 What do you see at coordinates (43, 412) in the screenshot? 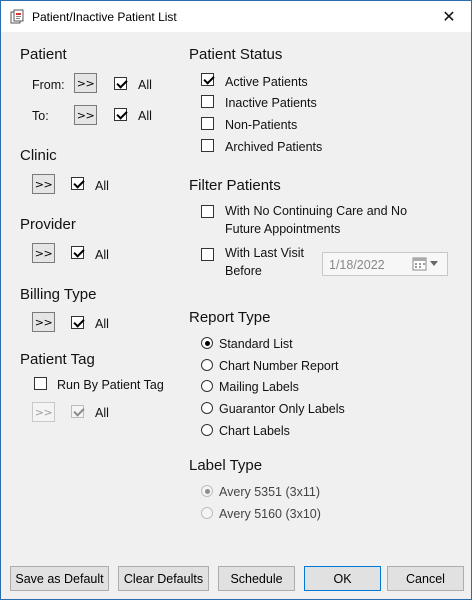
I see `patient-tag-more-button: >>` at bounding box center [43, 412].